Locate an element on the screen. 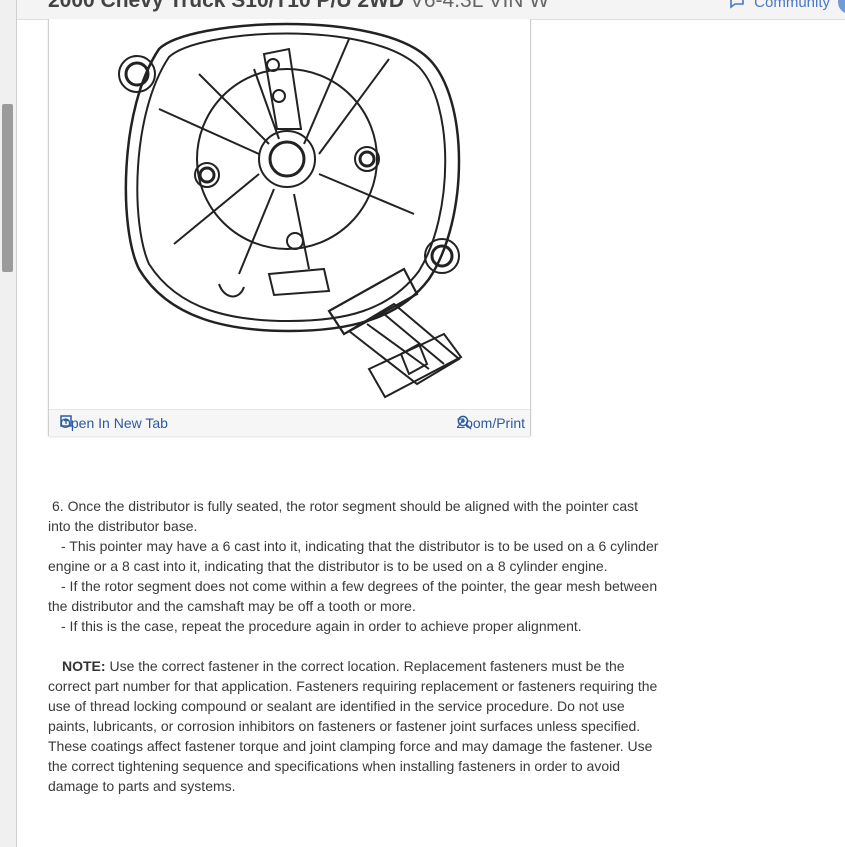  community-link: Community 20 is located at coordinates (787, 7).